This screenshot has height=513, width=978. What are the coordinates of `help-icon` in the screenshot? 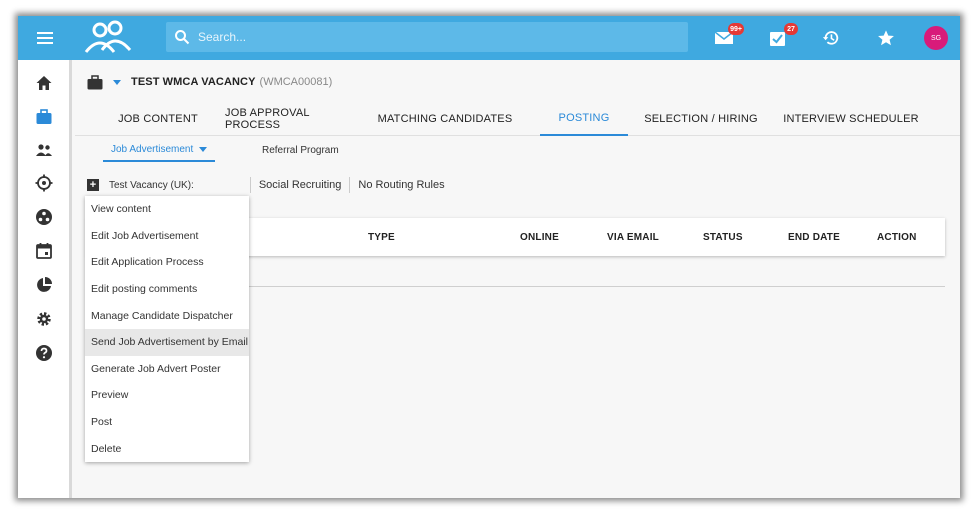 It's located at (44, 353).